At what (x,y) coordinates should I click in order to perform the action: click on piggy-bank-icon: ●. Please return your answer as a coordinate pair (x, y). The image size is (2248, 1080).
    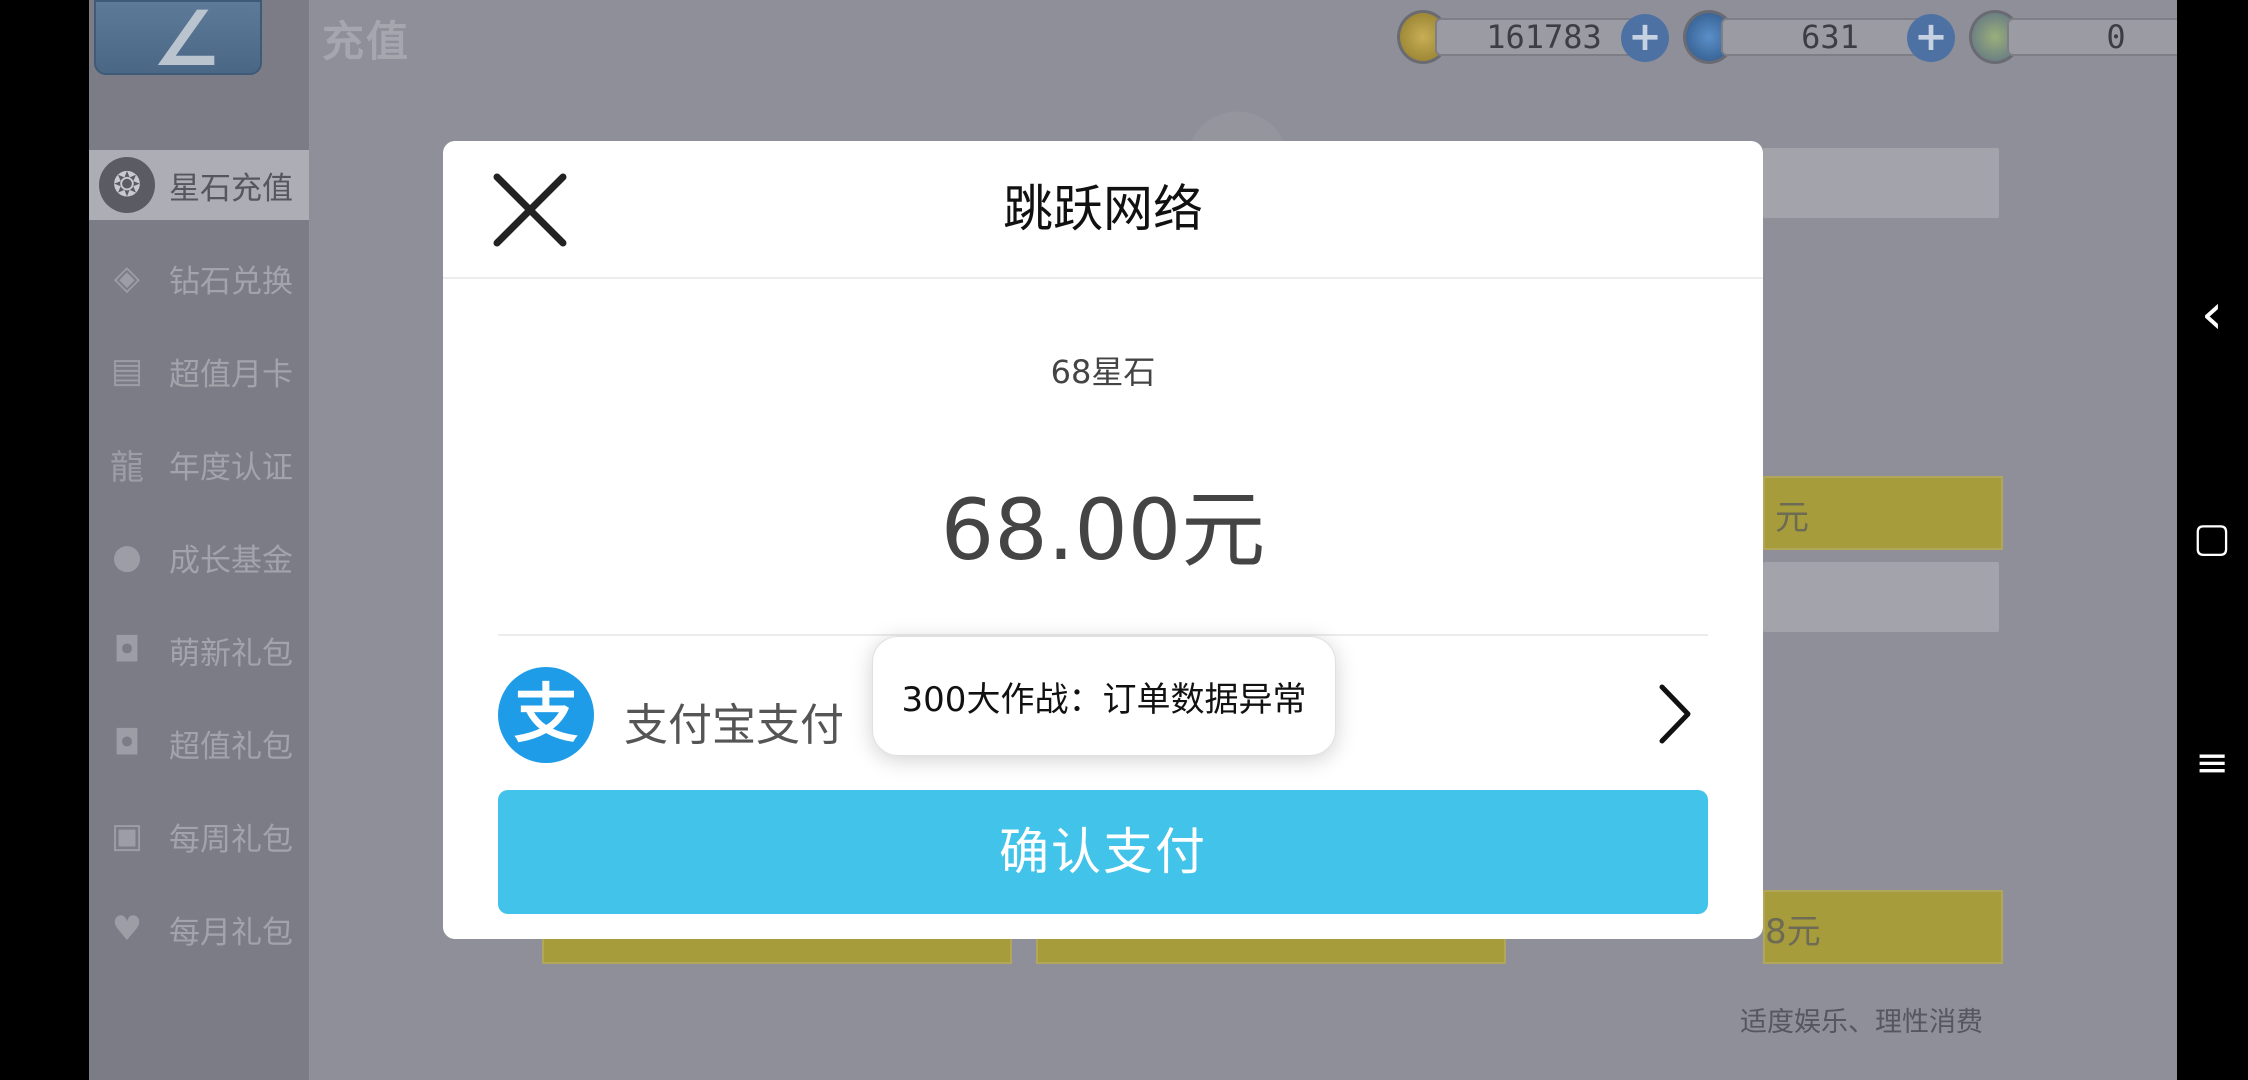
    Looking at the image, I should click on (127, 557).